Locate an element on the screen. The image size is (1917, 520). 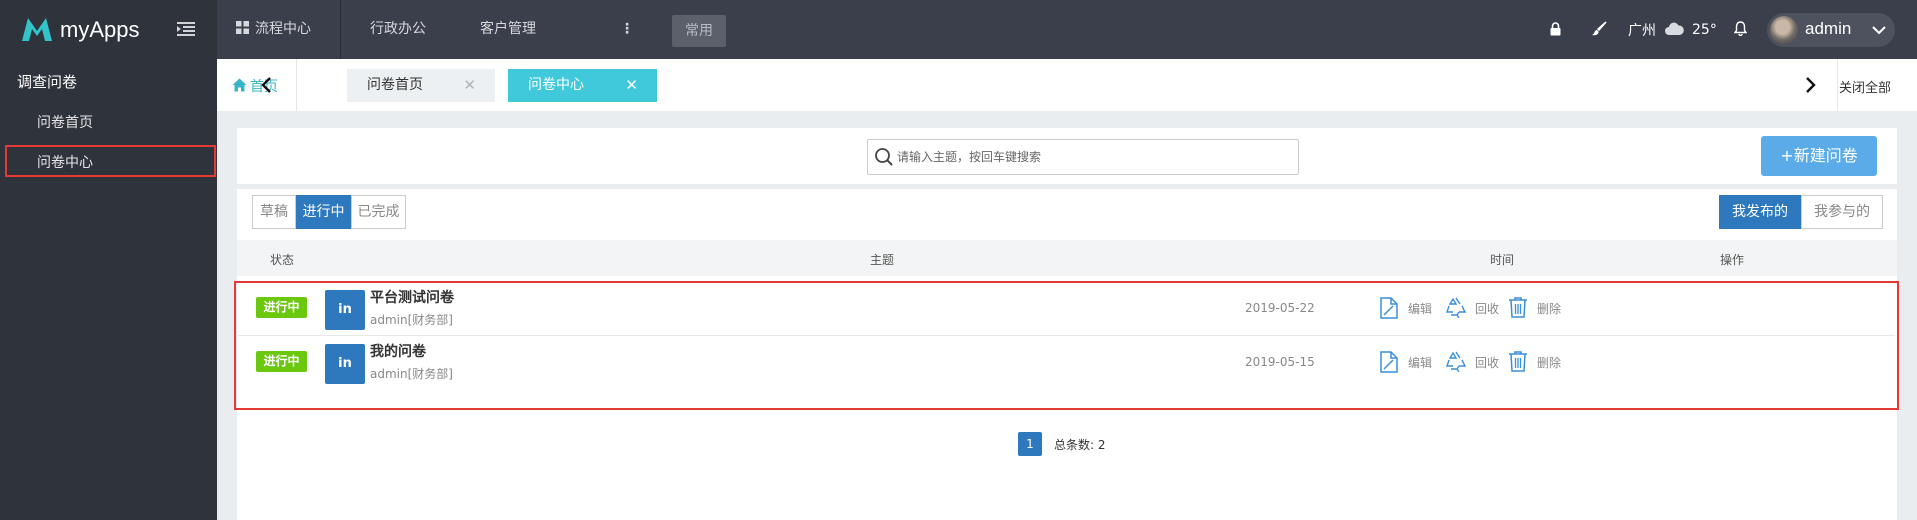
search-icon is located at coordinates (884, 157).